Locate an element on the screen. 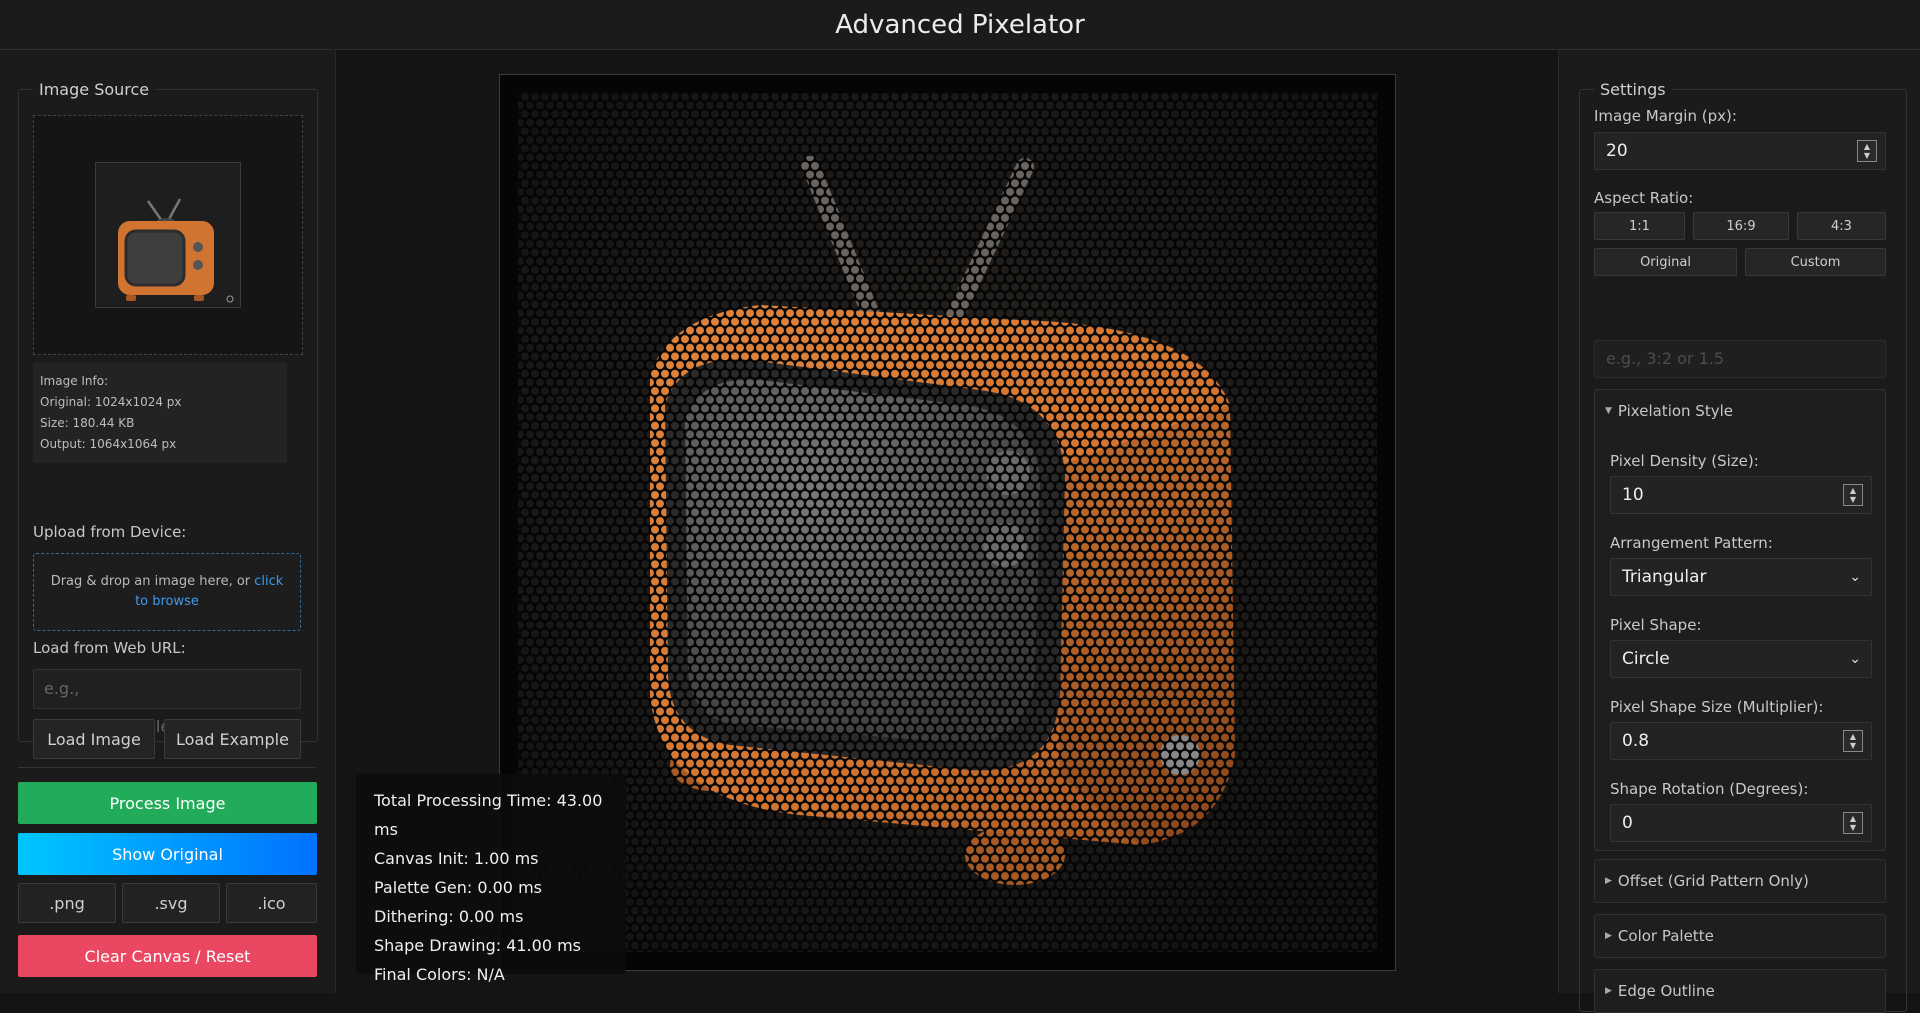 The height and width of the screenshot is (1013, 1920). process-image-button: Process Image is located at coordinates (167, 803).